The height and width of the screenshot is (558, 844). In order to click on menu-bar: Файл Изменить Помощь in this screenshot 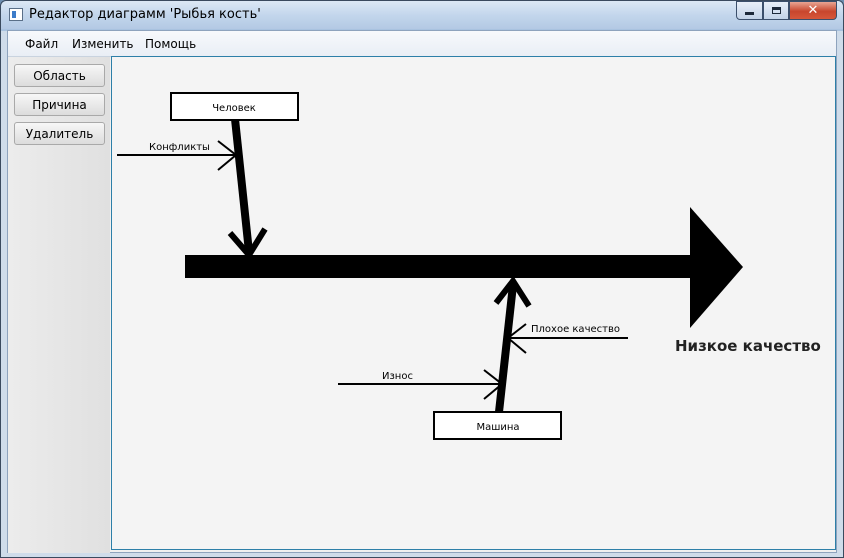, I will do `click(422, 44)`.